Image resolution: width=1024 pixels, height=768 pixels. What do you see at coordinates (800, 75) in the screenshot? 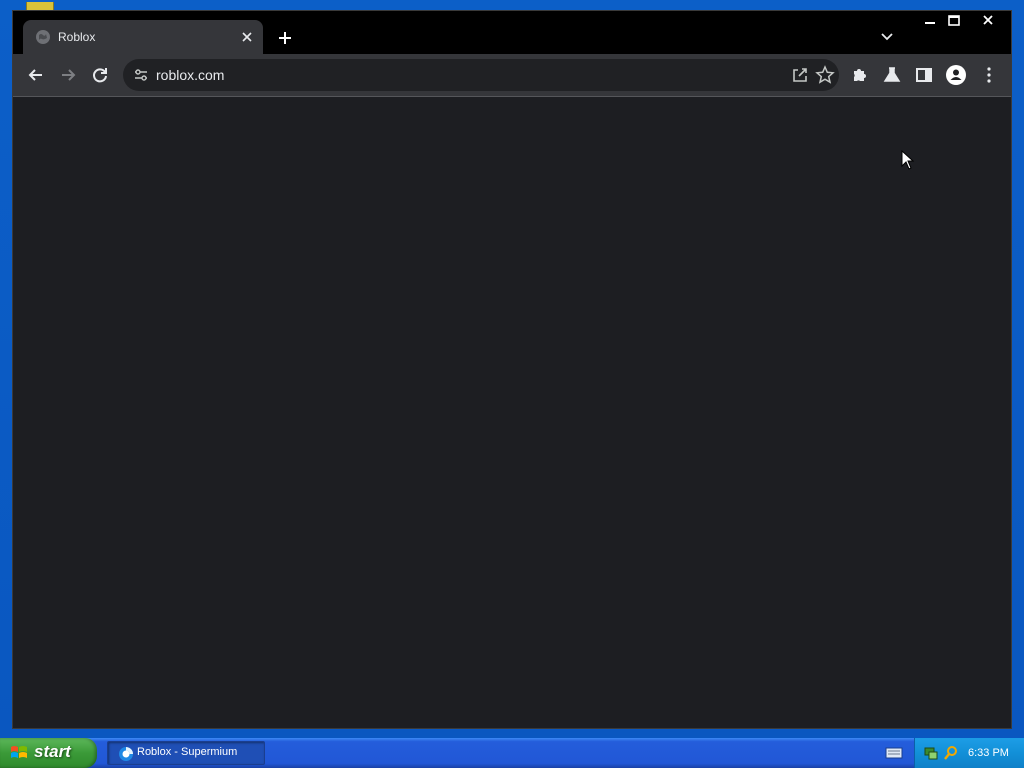
I see `share-icon` at bounding box center [800, 75].